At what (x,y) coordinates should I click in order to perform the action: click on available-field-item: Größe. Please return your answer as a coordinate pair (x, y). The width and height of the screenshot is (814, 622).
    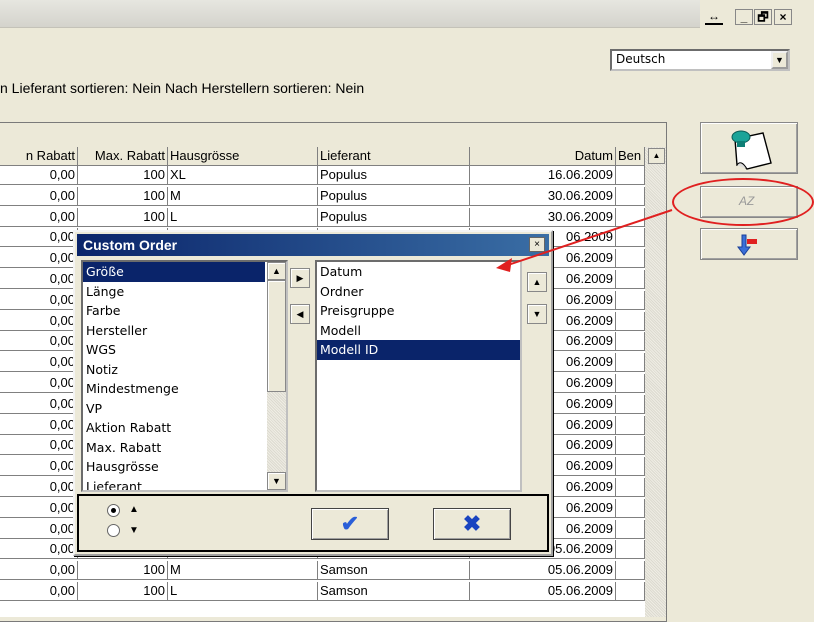
    Looking at the image, I should click on (174, 272).